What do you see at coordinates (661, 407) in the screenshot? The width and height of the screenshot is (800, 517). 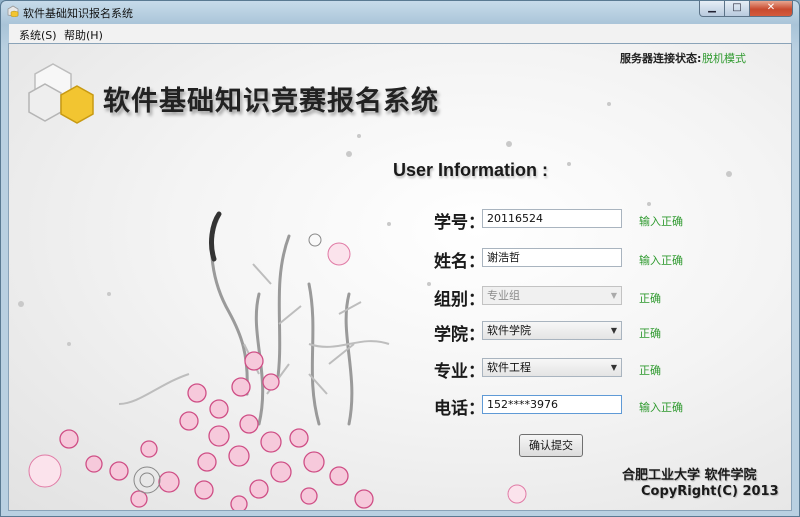 I see `phone-status: 输入正确` at bounding box center [661, 407].